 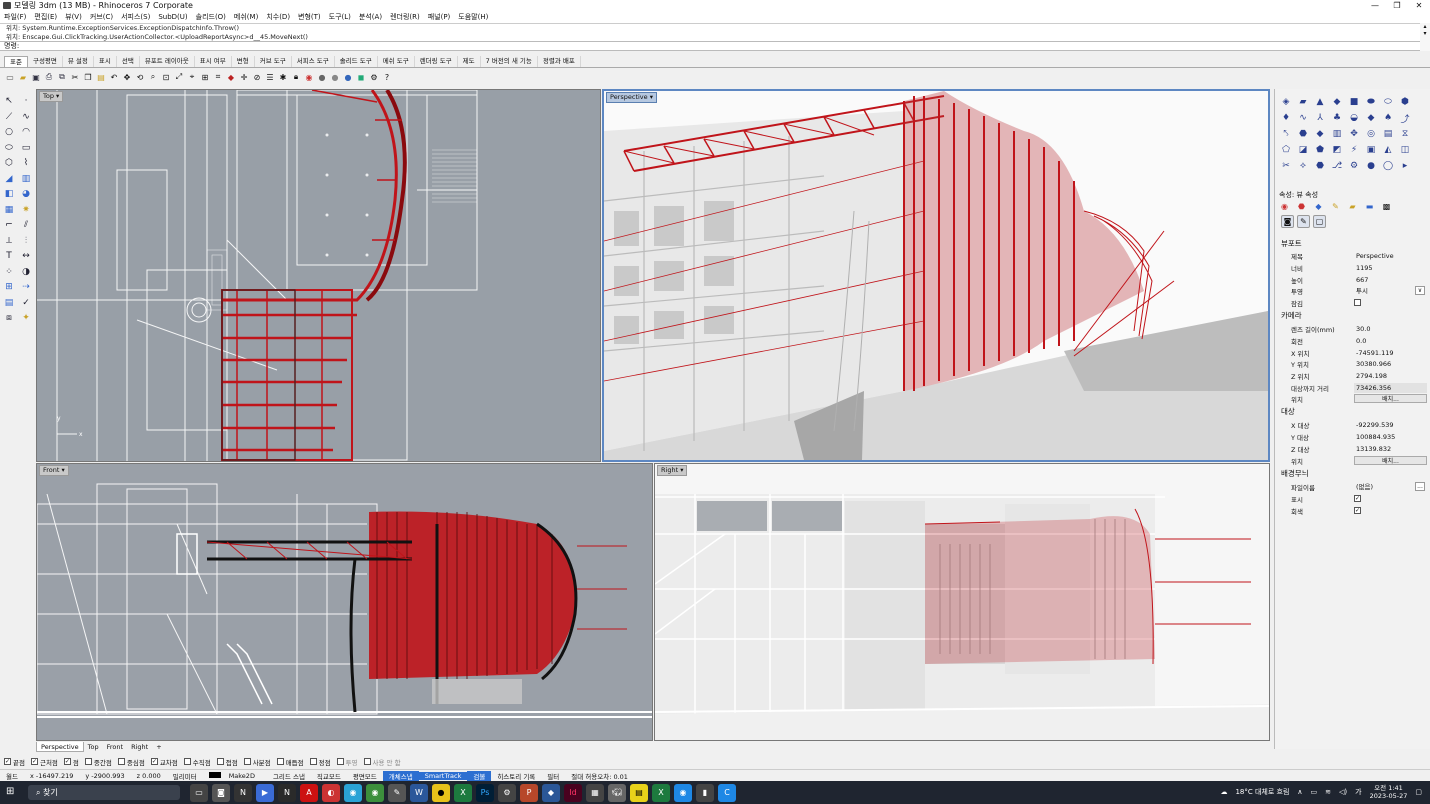 What do you see at coordinates (463, 793) in the screenshot?
I see `excel-app-icon: X` at bounding box center [463, 793].